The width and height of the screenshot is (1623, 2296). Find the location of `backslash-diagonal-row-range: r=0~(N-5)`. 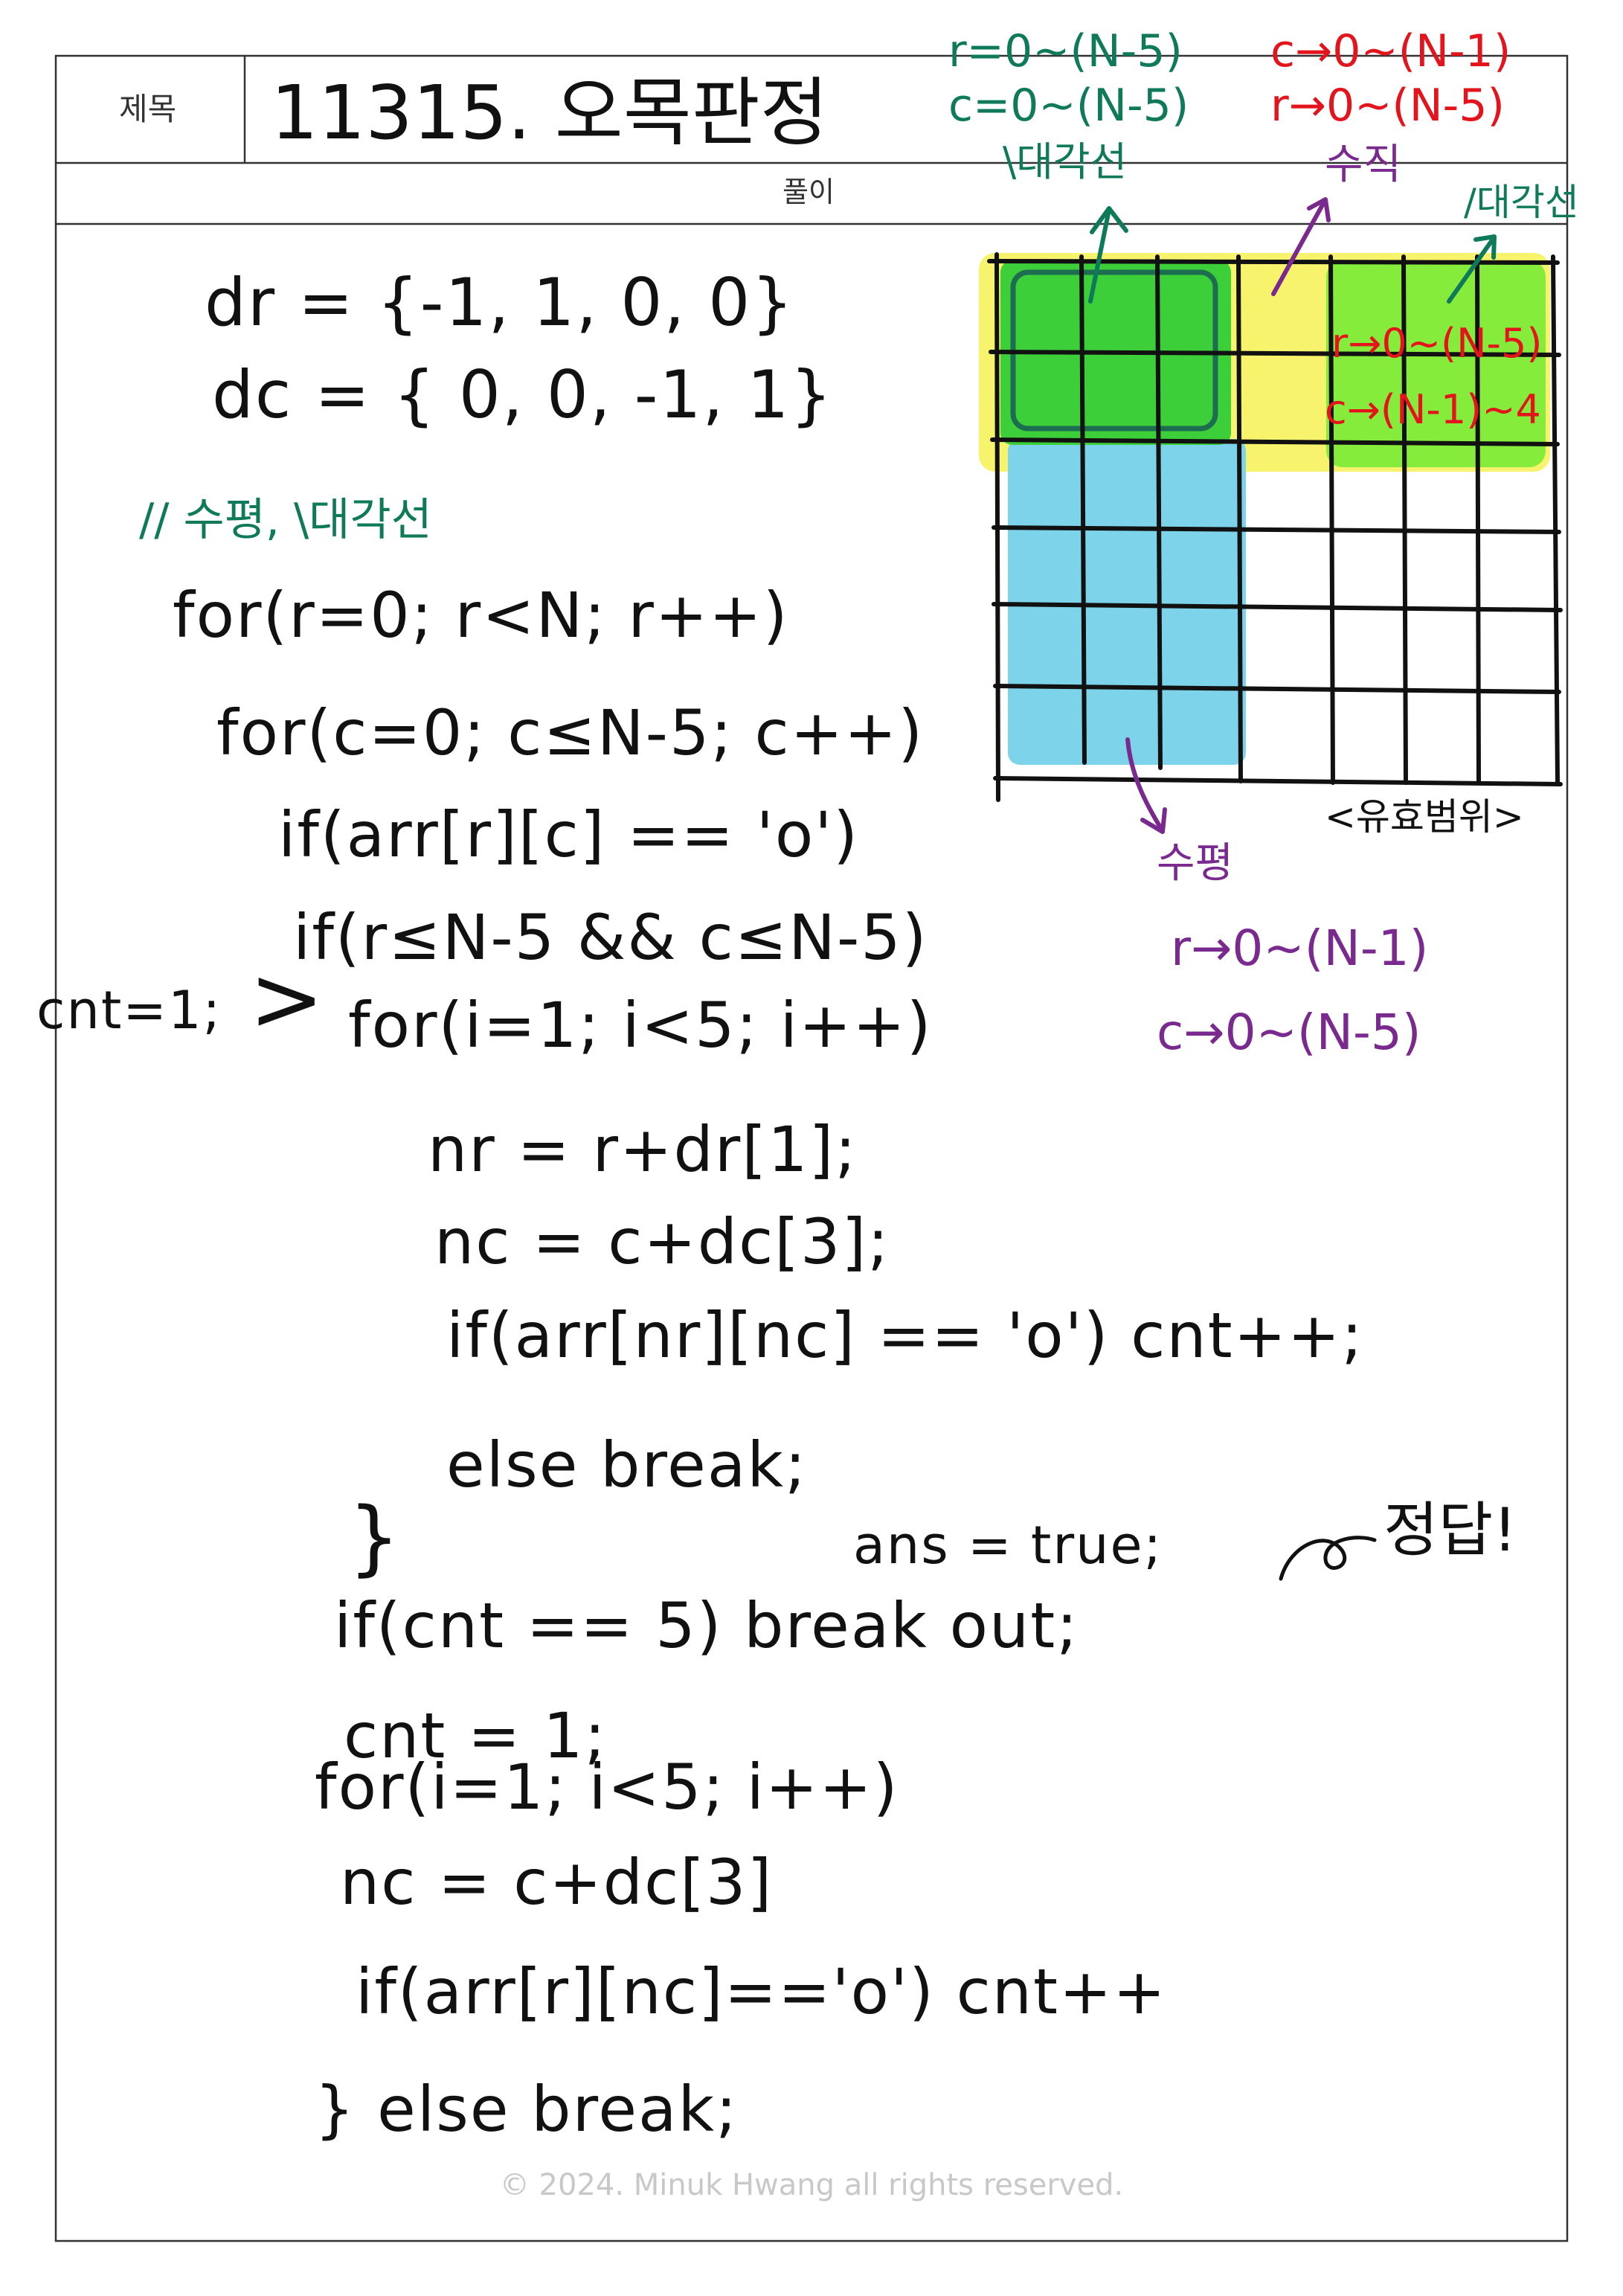

backslash-diagonal-row-range: r=0~(N-5) is located at coordinates (1065, 51).